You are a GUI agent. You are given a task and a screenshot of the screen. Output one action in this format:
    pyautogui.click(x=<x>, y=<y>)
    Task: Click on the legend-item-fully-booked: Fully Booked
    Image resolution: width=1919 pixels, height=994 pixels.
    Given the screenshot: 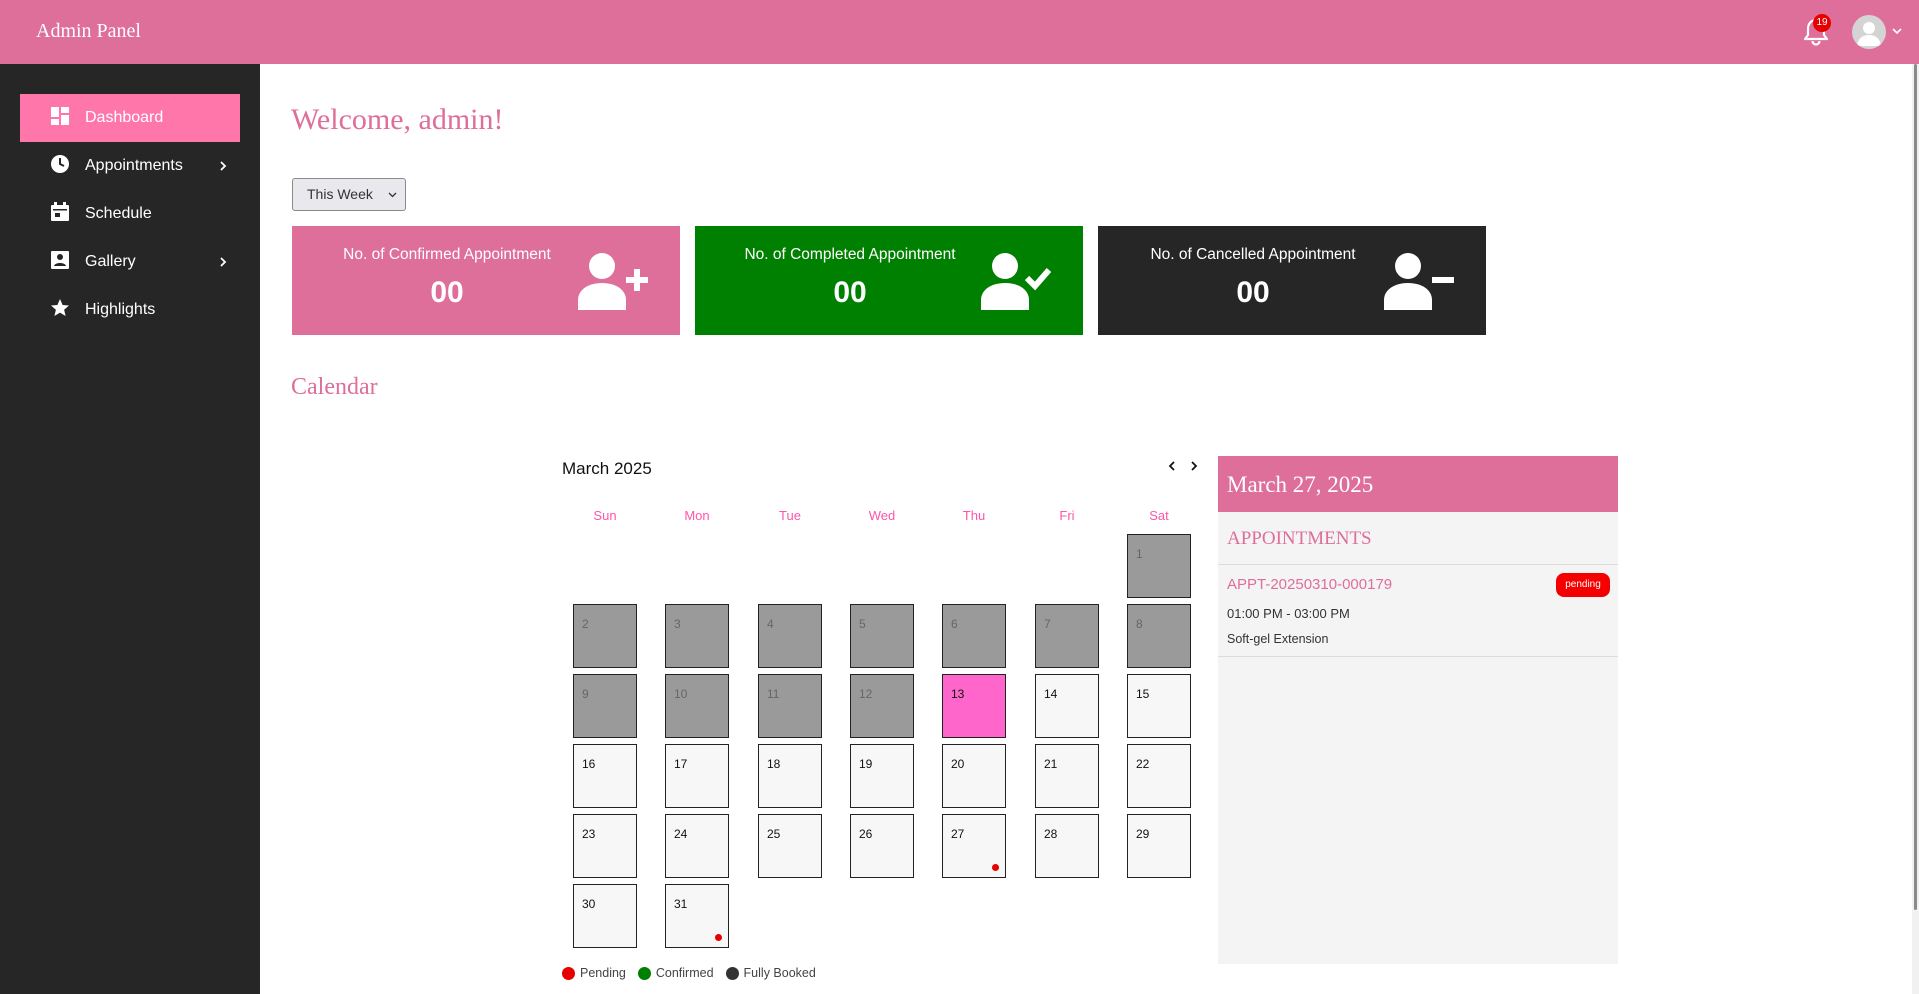 What is the action you would take?
    pyautogui.click(x=770, y=973)
    